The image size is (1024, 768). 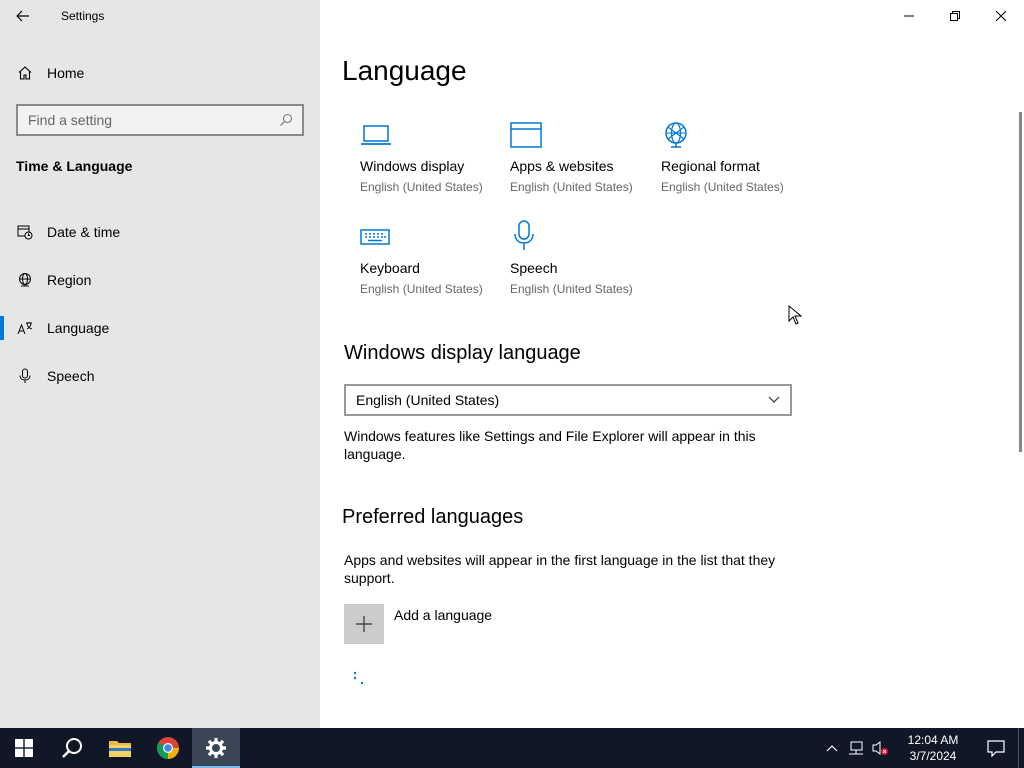 I want to click on add-language-button: Add a language, so click(x=418, y=624).